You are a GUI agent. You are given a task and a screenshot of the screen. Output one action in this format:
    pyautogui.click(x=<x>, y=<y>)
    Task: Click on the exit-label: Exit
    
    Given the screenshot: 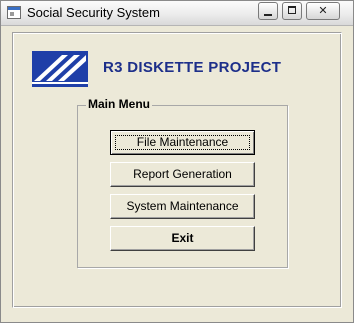 What is the action you would take?
    pyautogui.click(x=182, y=238)
    